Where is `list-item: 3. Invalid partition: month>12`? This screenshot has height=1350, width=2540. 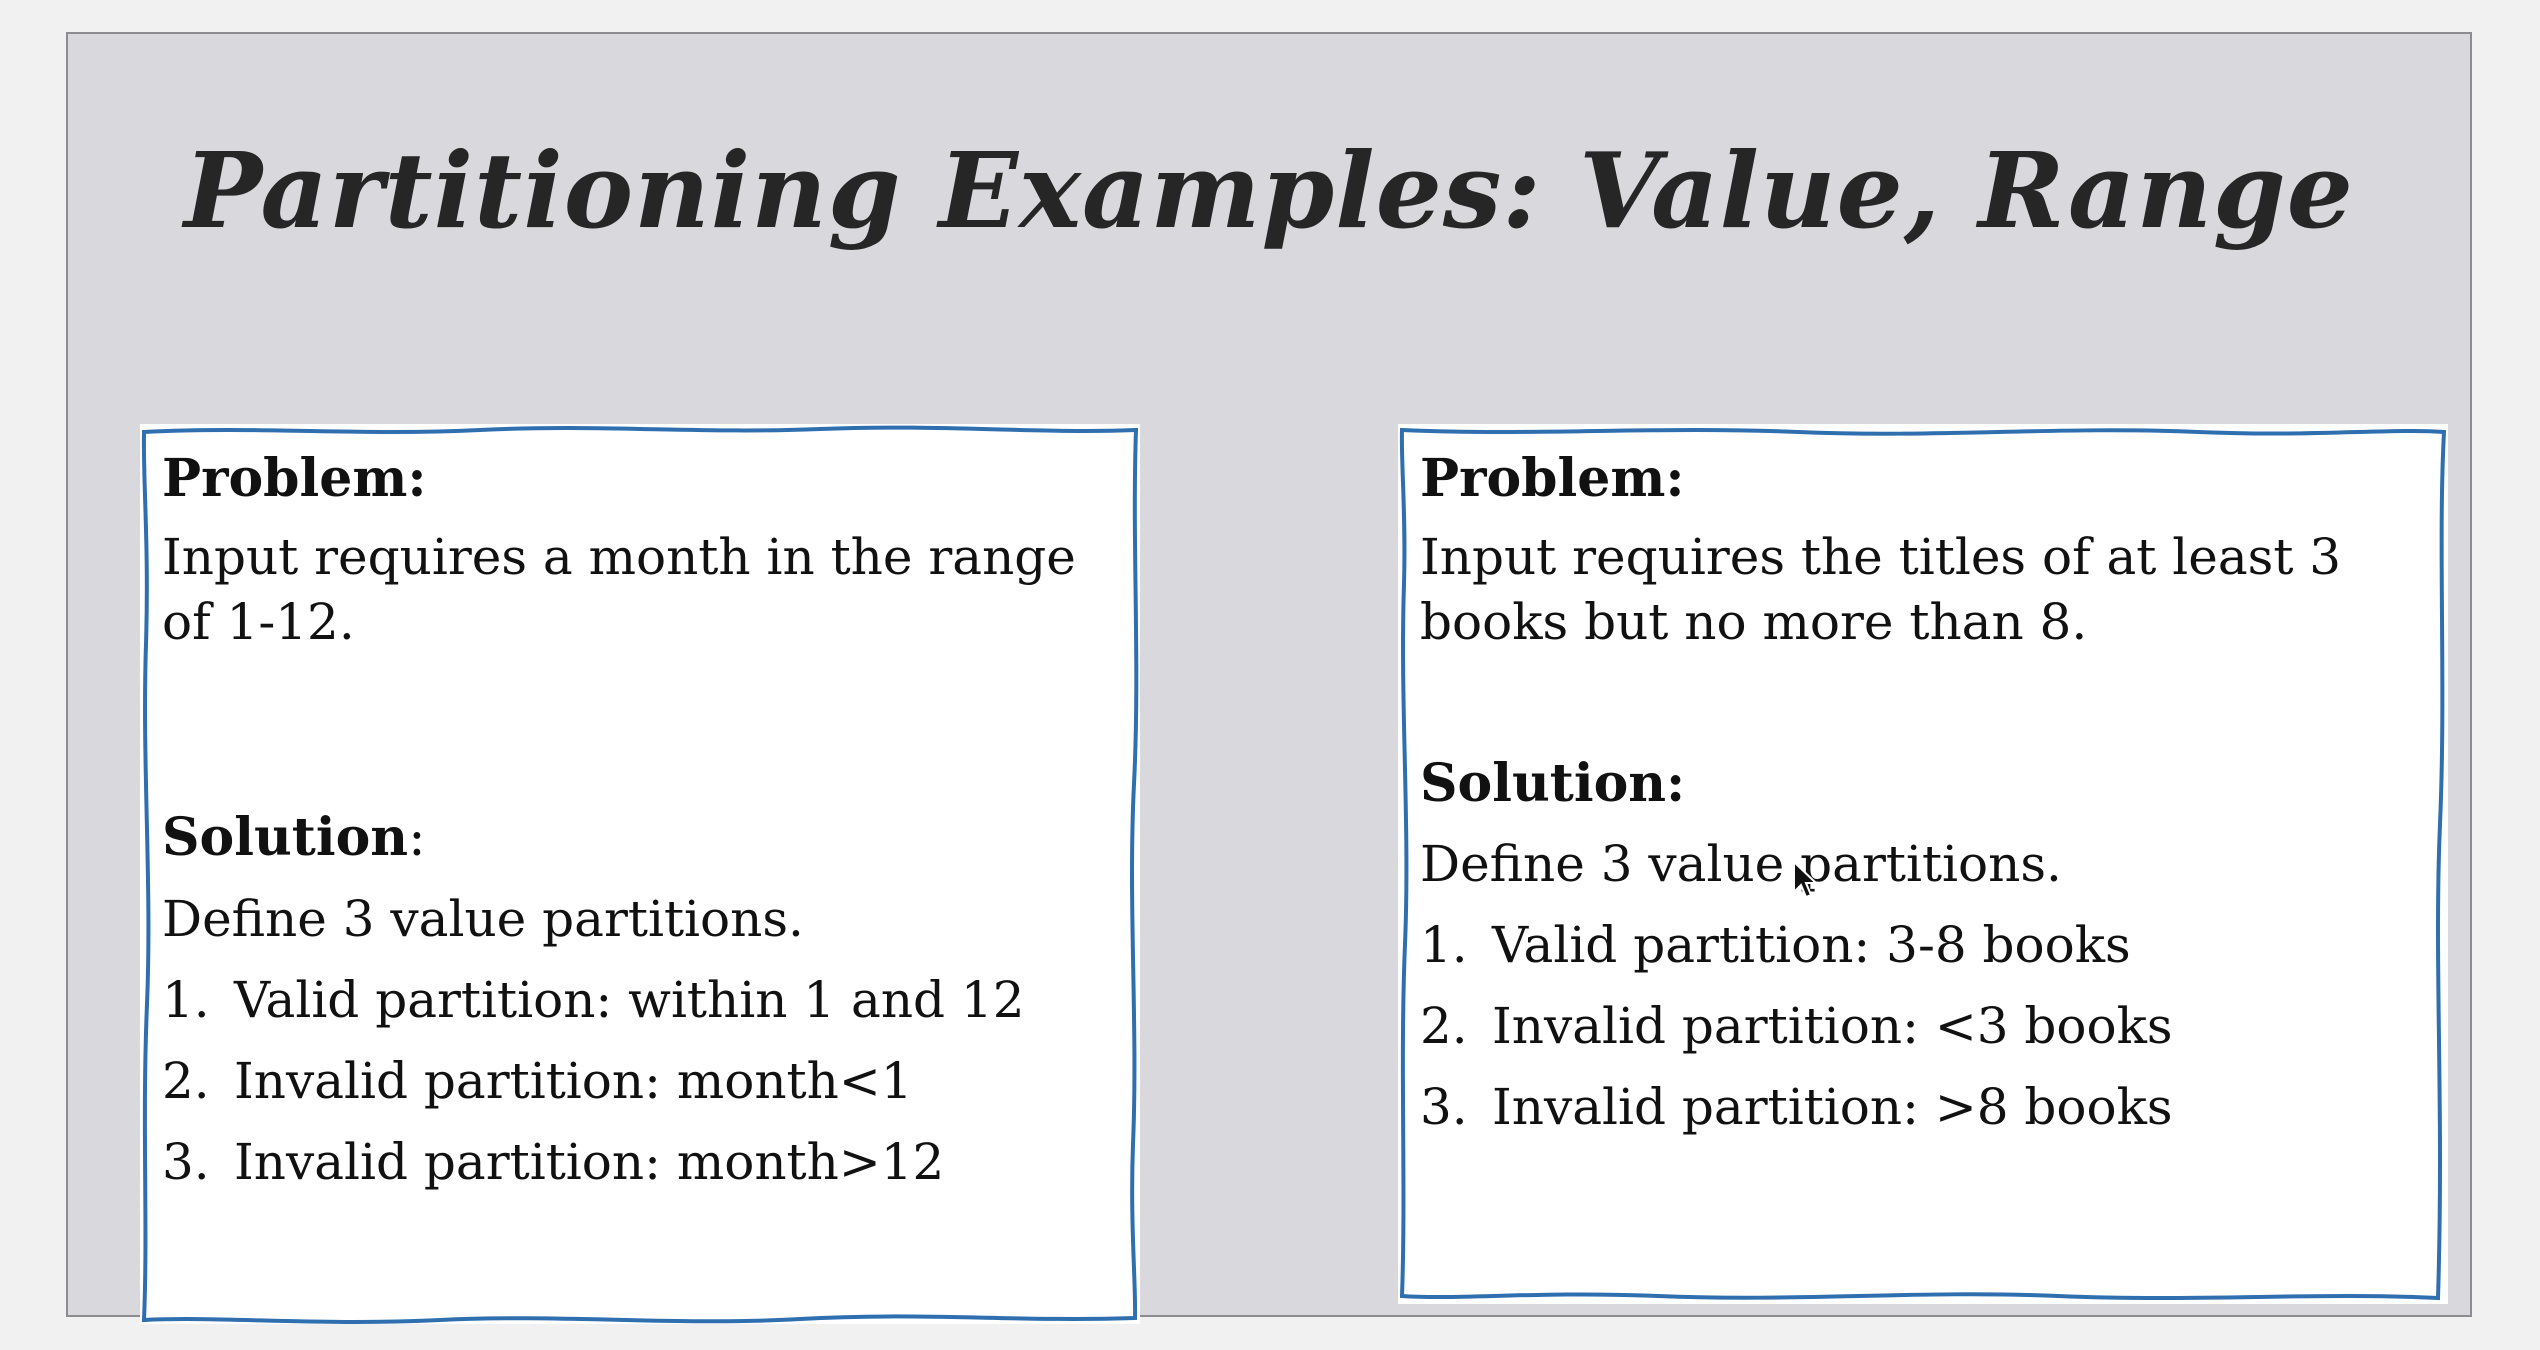 list-item: 3. Invalid partition: month>12 is located at coordinates (640, 1162).